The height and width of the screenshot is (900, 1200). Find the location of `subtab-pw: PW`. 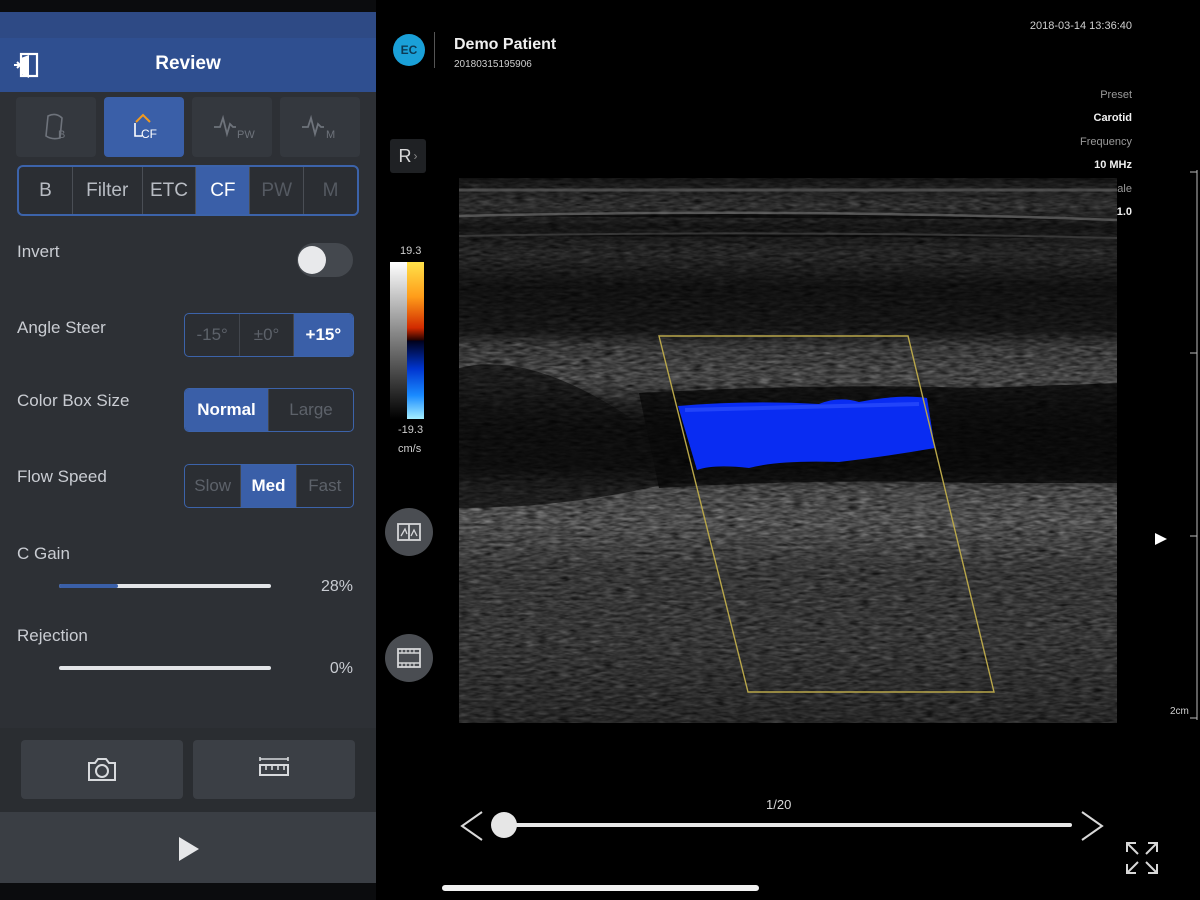

subtab-pw: PW is located at coordinates (277, 190).